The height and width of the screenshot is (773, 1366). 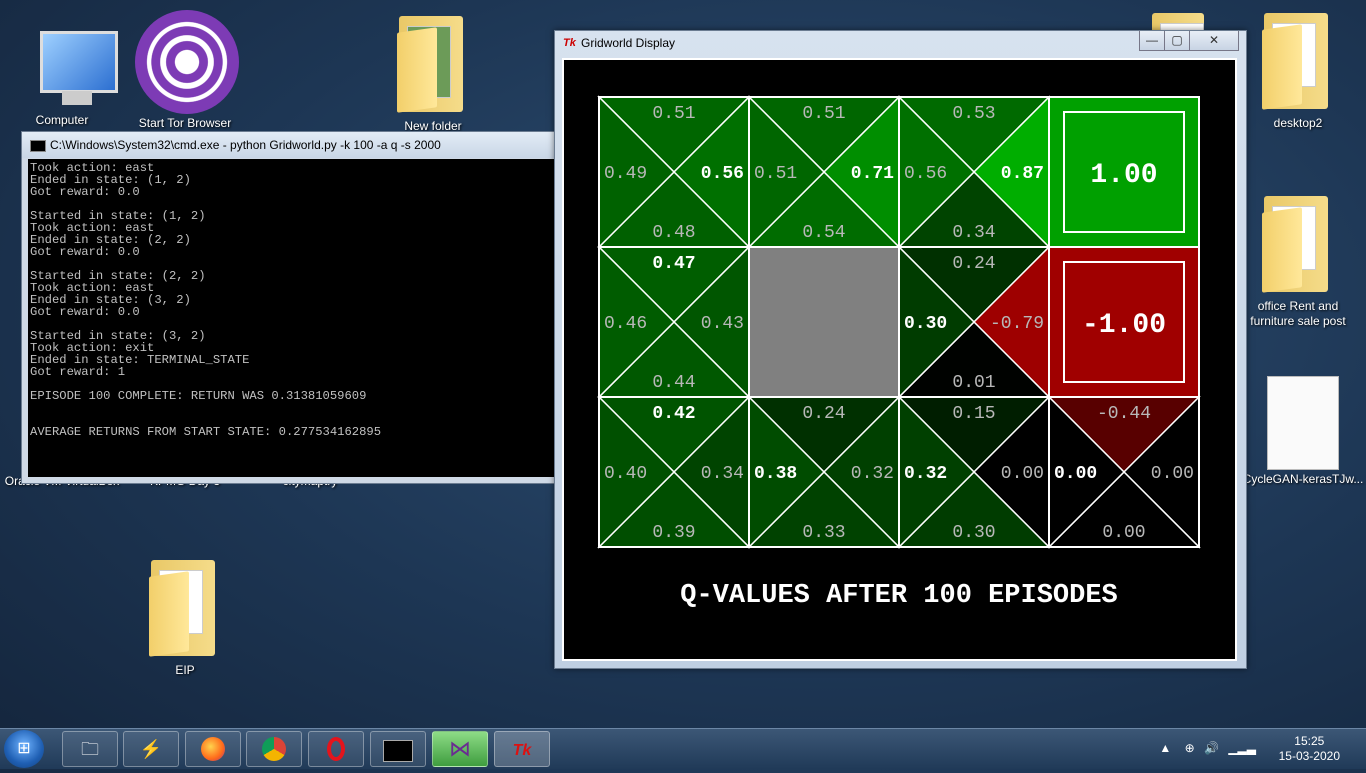 I want to click on taskbar-visual-studio: ⋈, so click(x=460, y=749).